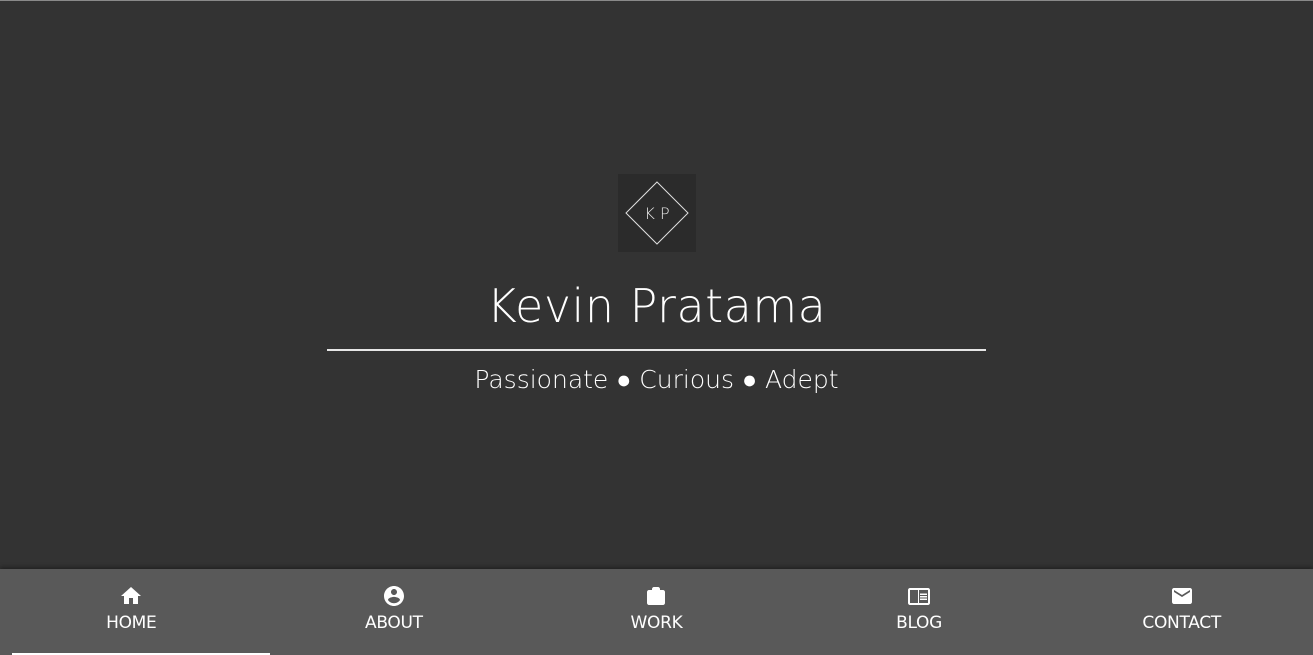 The height and width of the screenshot is (655, 1313). Describe the element at coordinates (135, 612) in the screenshot. I see `nav-item-home: HOME` at that location.